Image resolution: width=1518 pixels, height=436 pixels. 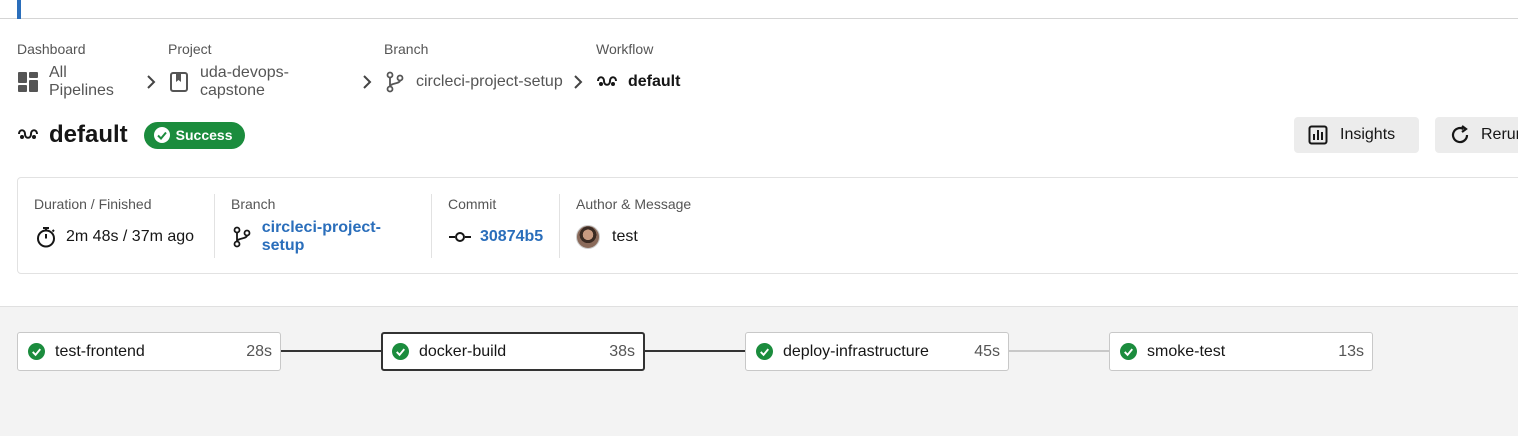 What do you see at coordinates (856, 351) in the screenshot?
I see `job-name: deploy-infrastructure` at bounding box center [856, 351].